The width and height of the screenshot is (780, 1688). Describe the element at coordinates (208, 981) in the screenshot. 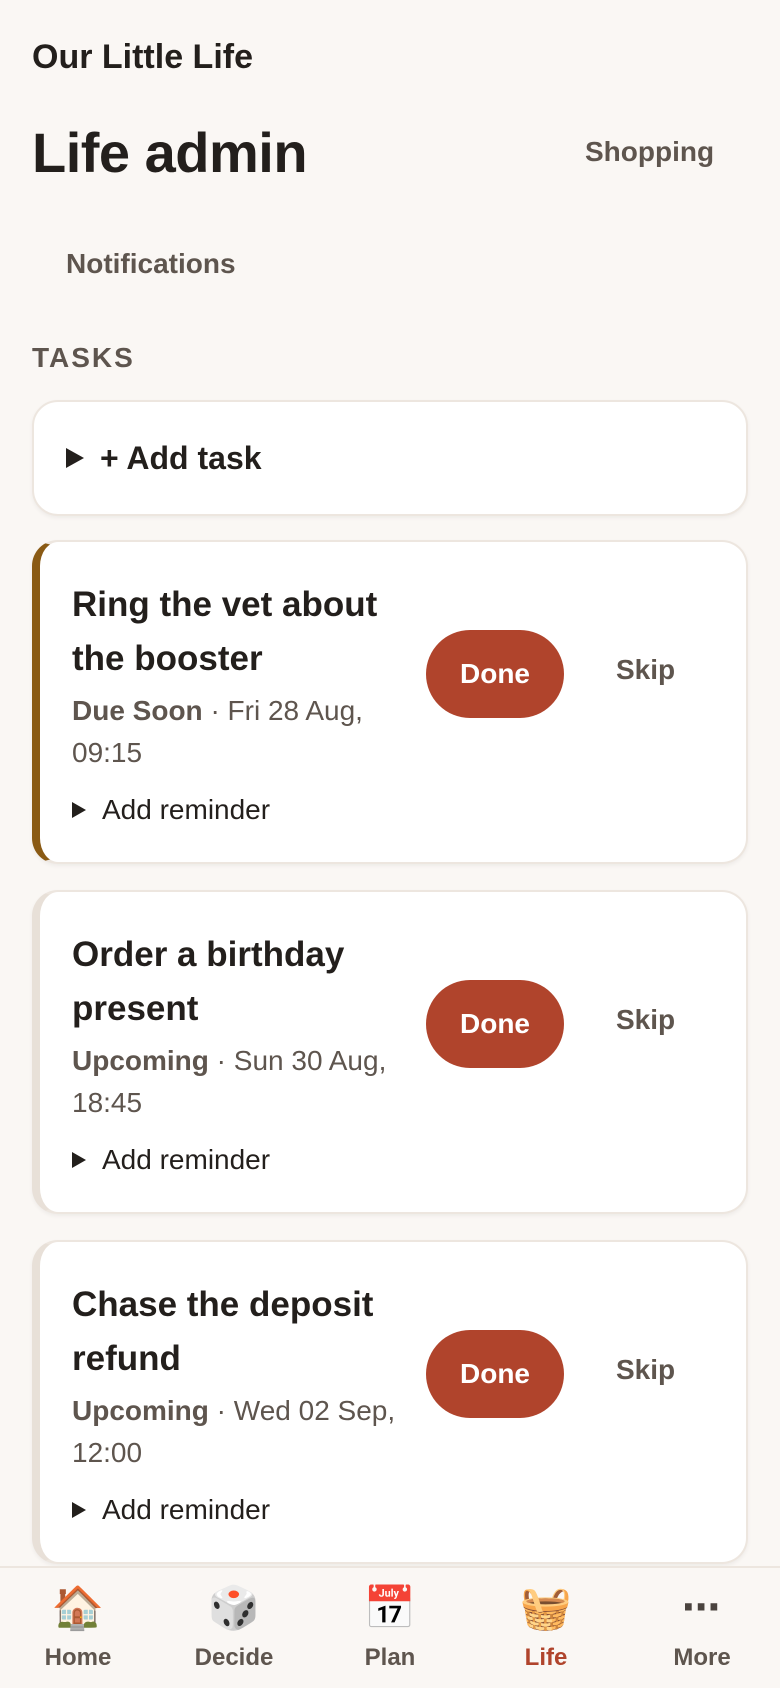

I see `task-title: Order a birthday present` at that location.